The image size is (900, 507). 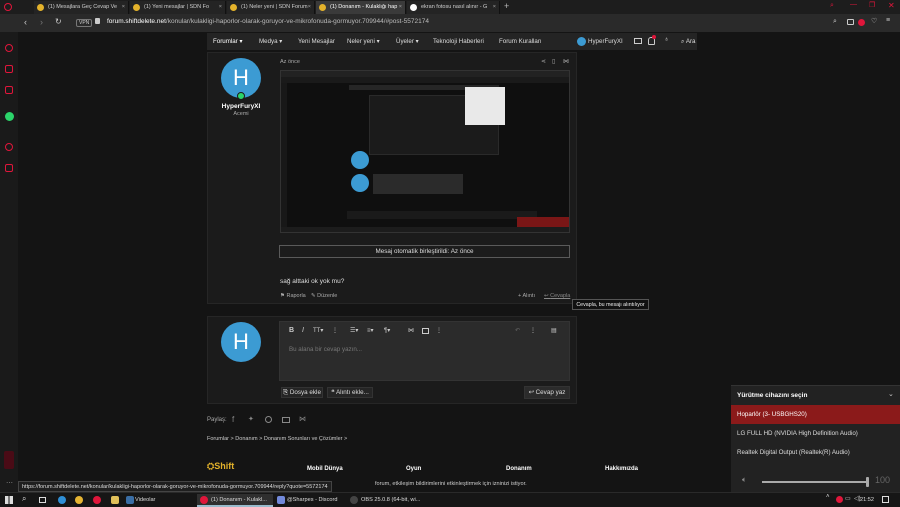 What do you see at coordinates (891, 5) in the screenshot?
I see `close-window-icon: ✕` at bounding box center [891, 5].